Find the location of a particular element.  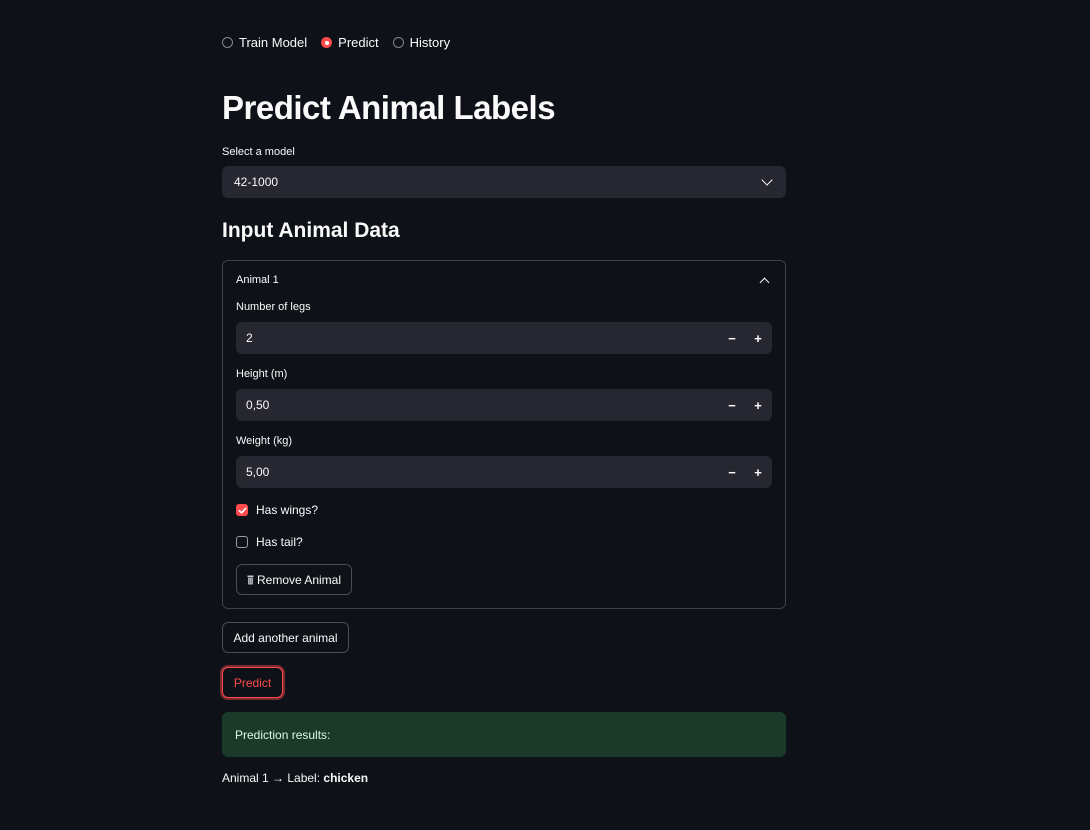

checkbox-empty-icon is located at coordinates (242, 542).